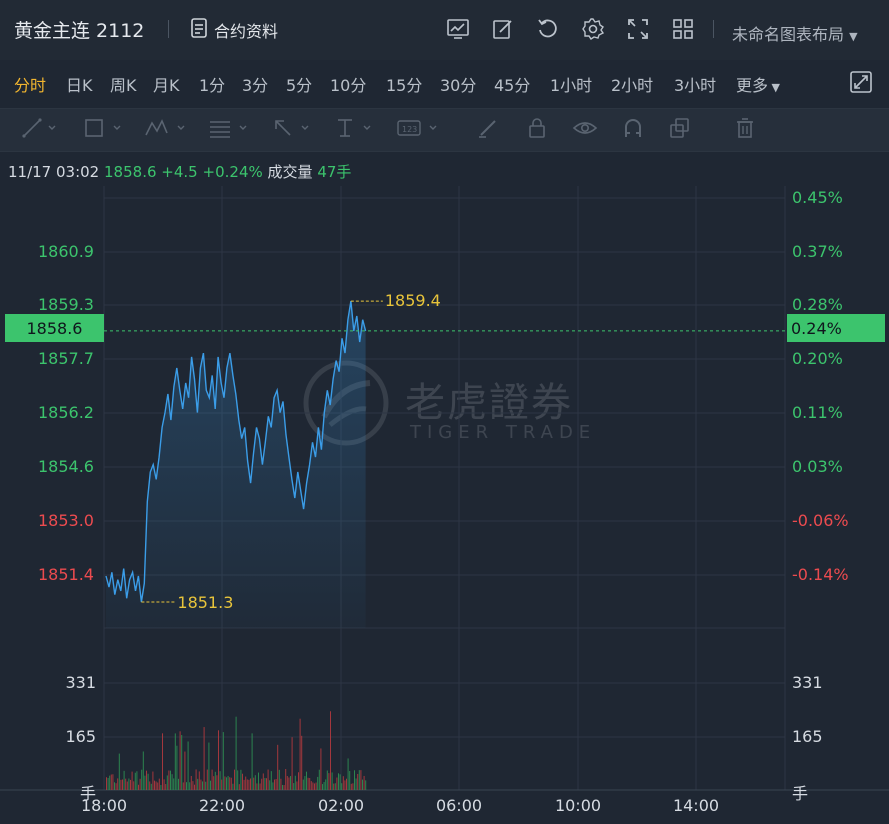 Image resolution: width=889 pixels, height=824 pixels. Describe the element at coordinates (578, 805) in the screenshot. I see `time-axis-label: 10:00` at that location.